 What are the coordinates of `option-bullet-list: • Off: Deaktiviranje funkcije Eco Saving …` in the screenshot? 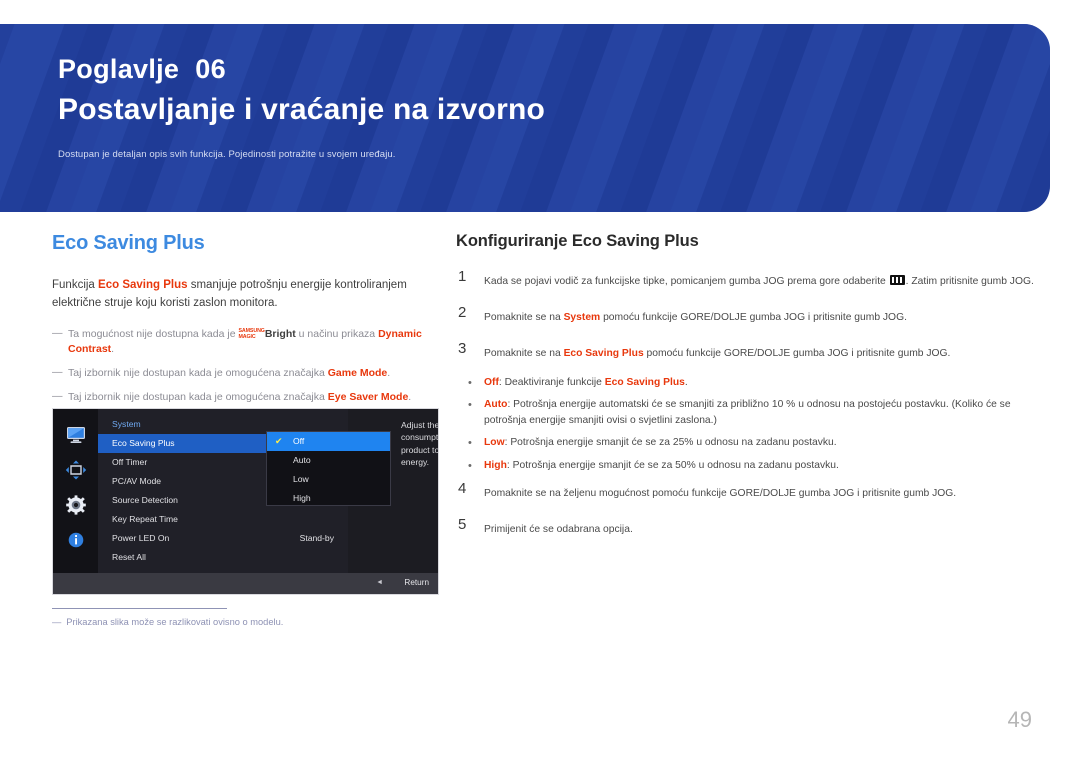 It's located at (746, 424).